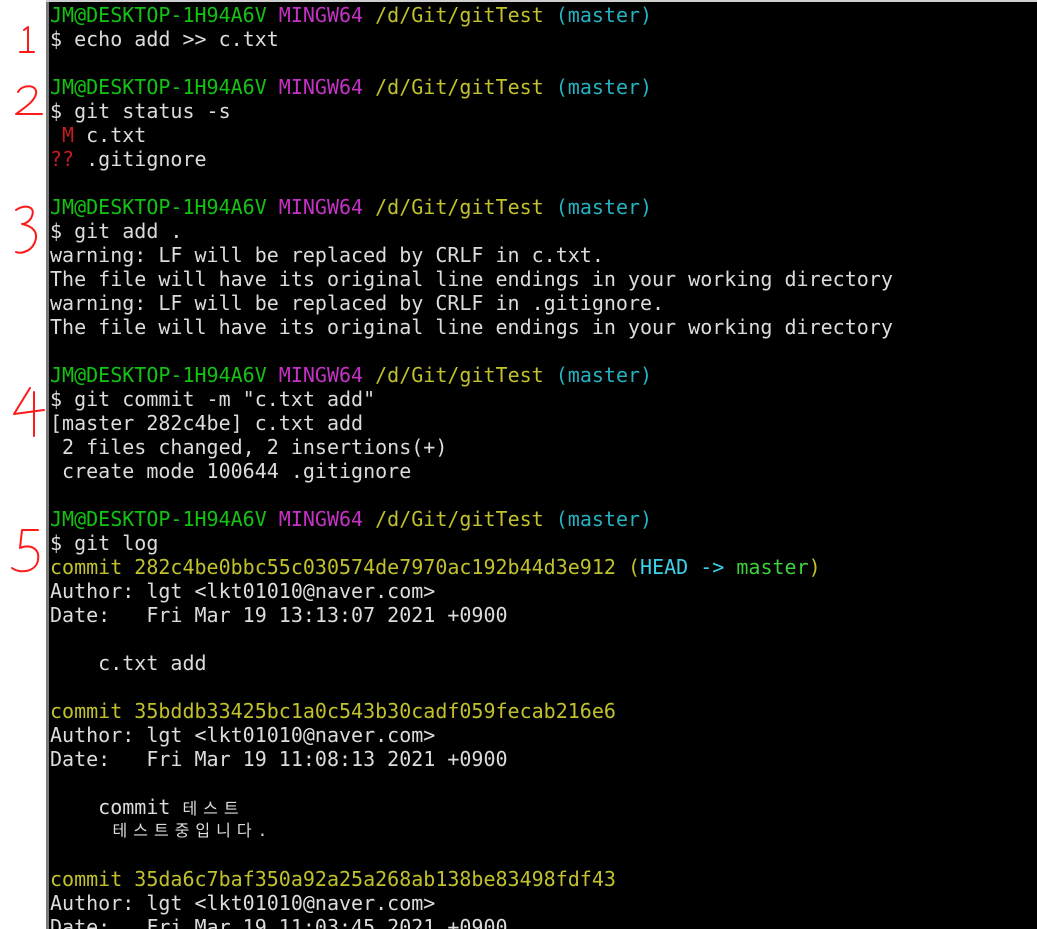  Describe the element at coordinates (471, 807) in the screenshot. I see `commit-message: commit 테스트` at that location.